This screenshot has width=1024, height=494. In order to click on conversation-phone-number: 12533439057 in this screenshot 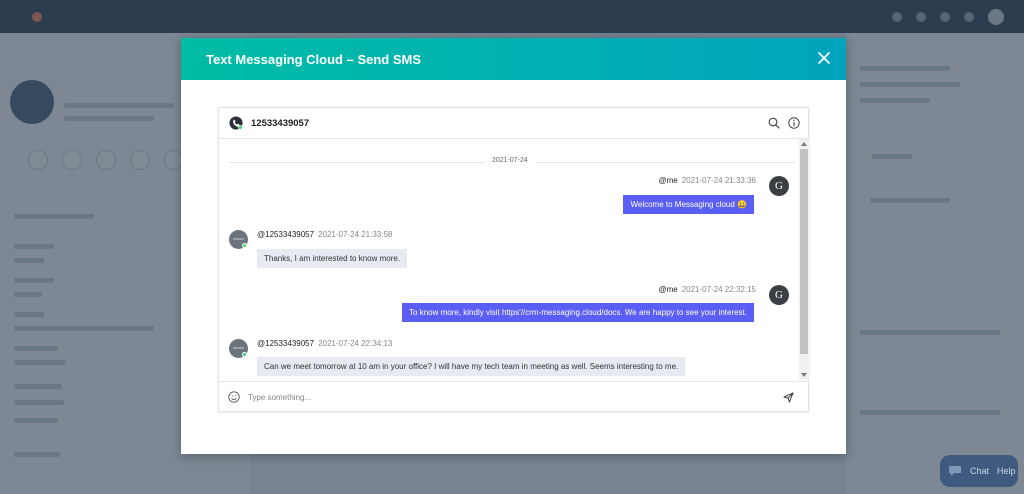, I will do `click(280, 123)`.